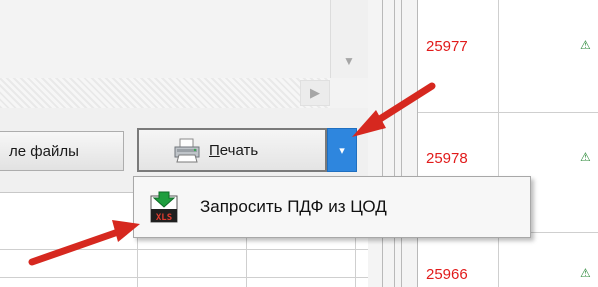 The height and width of the screenshot is (287, 598). I want to click on column-divider, so click(393, 143).